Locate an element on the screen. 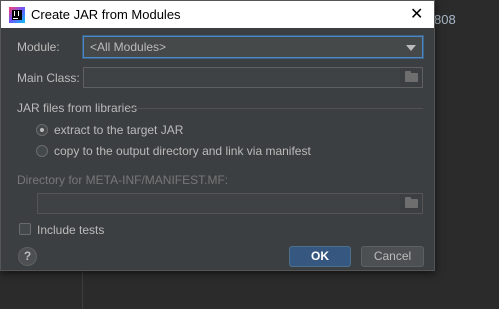 The image size is (499, 309). module-label: Module: is located at coordinates (38, 47).